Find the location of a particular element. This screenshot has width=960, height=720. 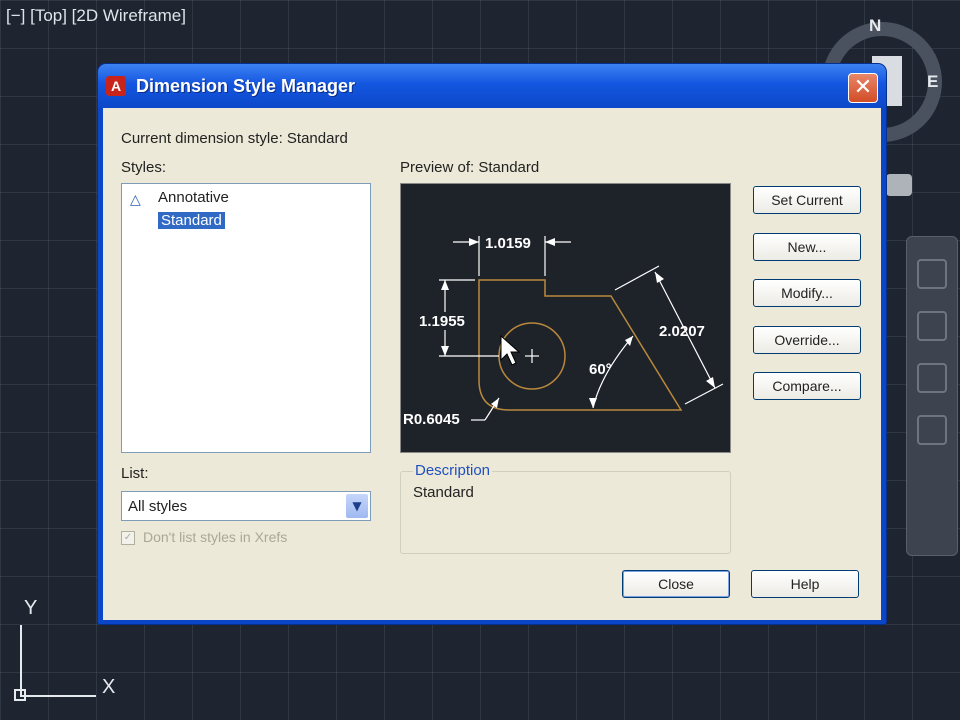

style-item-annotative: Annotative is located at coordinates (193, 197).